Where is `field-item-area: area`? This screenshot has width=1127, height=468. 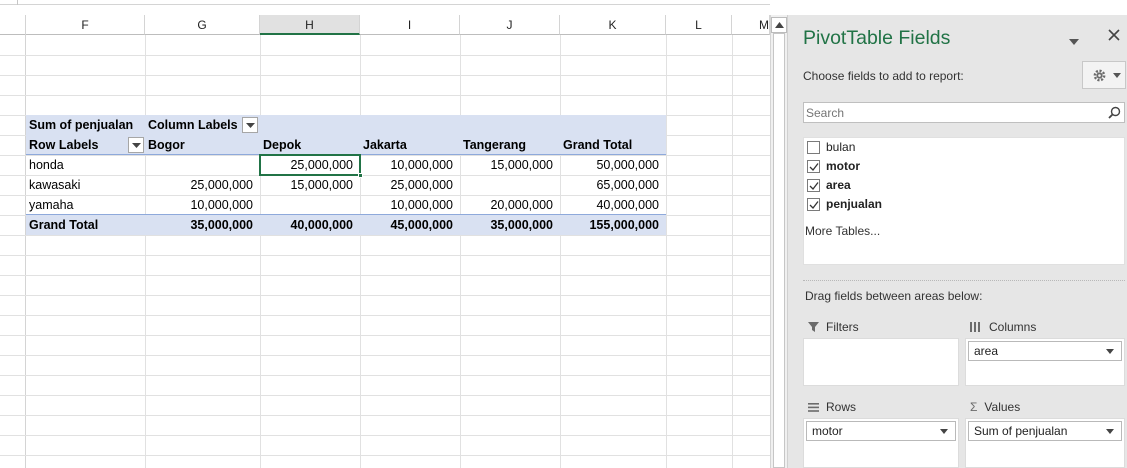
field-item-area: area is located at coordinates (829, 185).